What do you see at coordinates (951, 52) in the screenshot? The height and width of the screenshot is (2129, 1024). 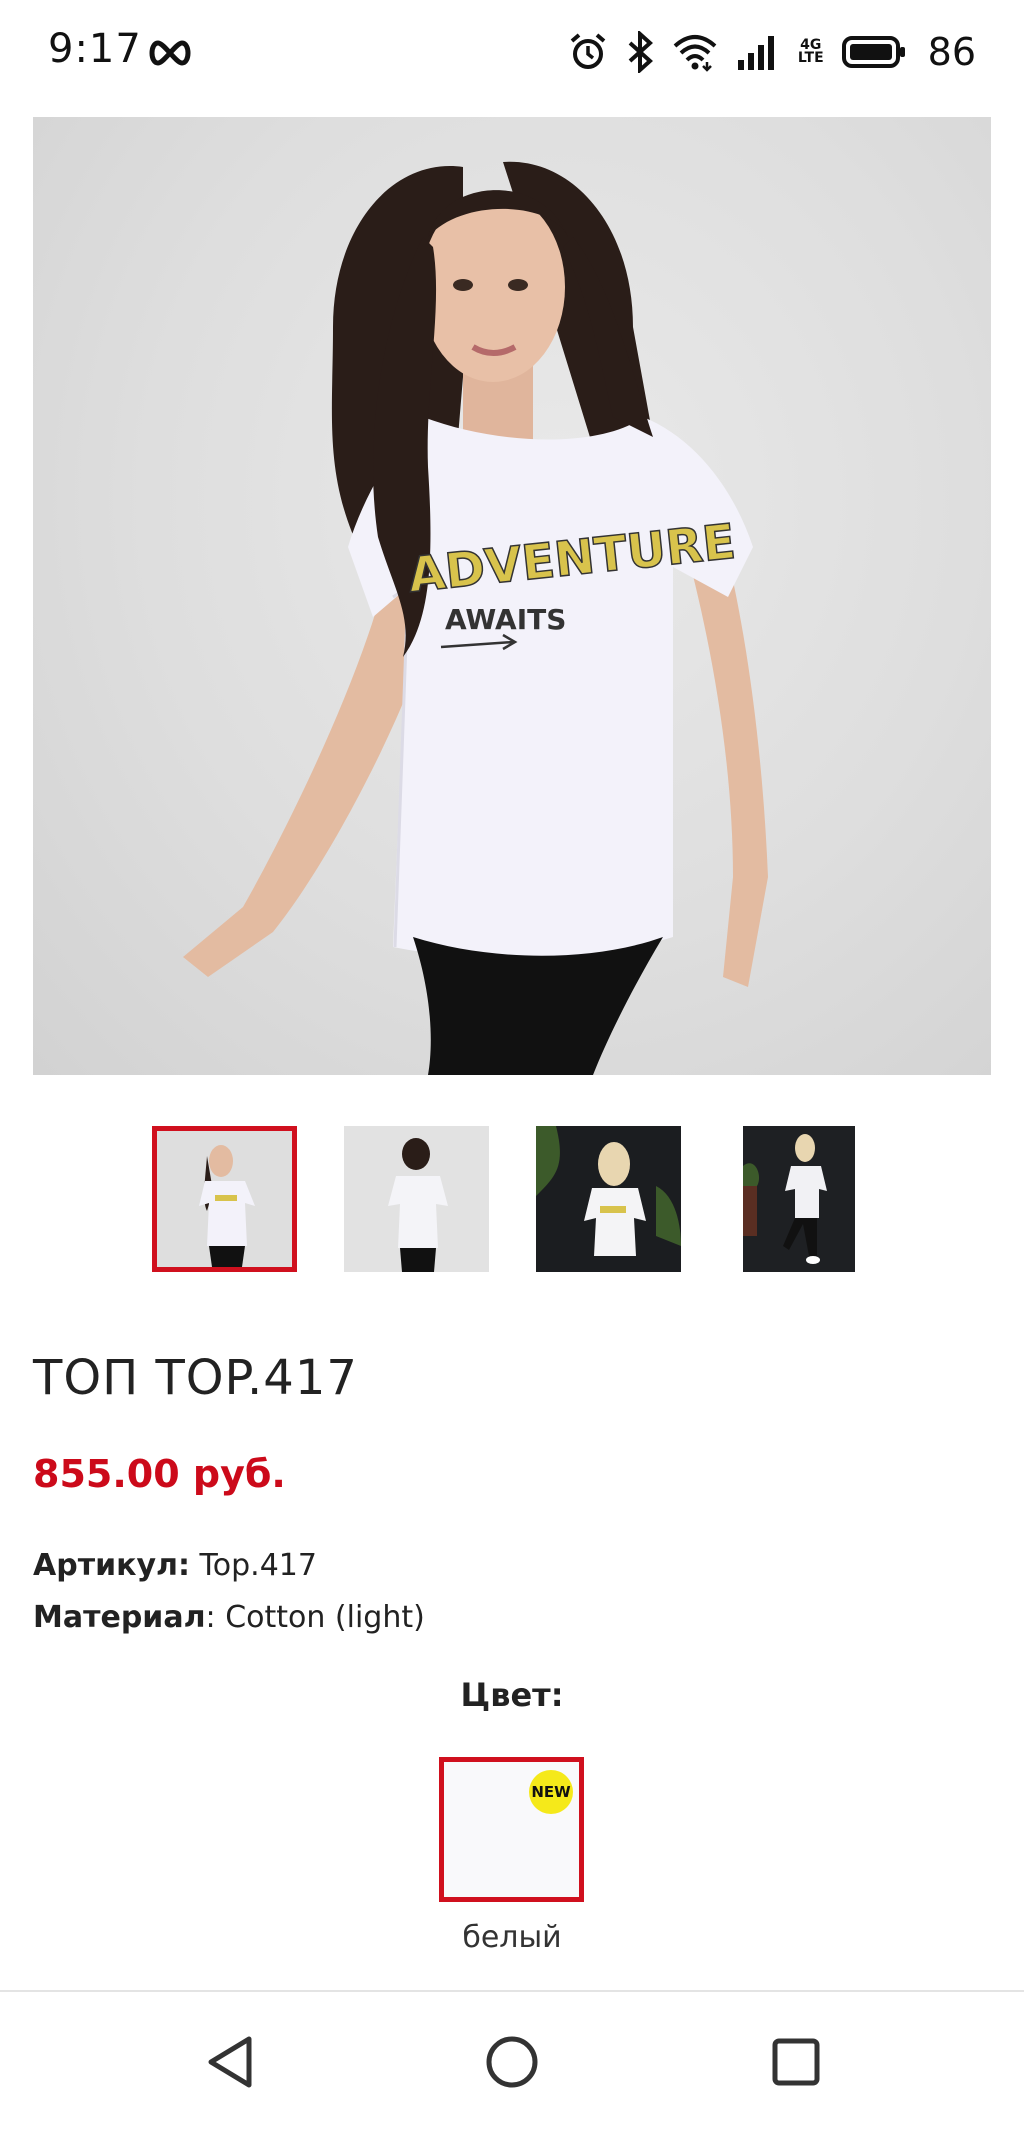 I see `battery-level: 86` at bounding box center [951, 52].